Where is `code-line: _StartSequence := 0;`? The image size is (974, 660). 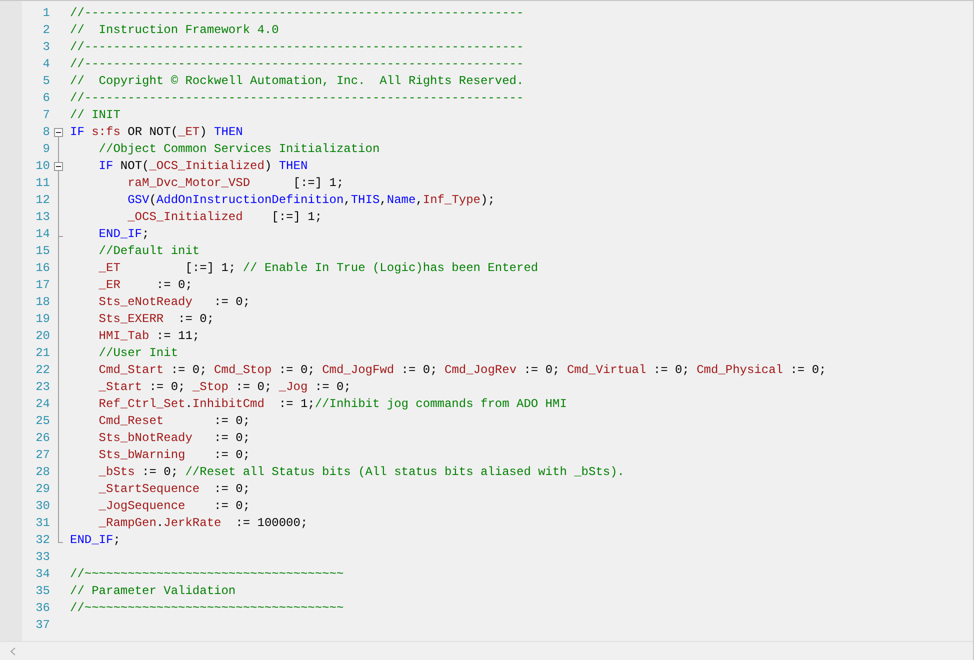
code-line: _StartSequence := 0; is located at coordinates (174, 489).